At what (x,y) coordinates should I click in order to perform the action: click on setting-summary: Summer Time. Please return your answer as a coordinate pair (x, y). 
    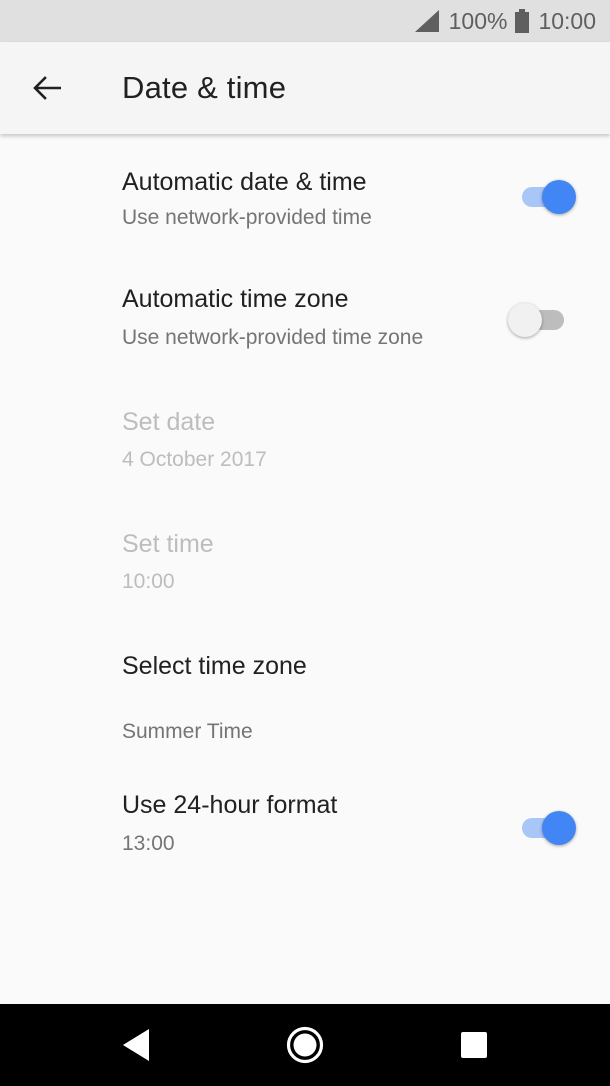
    Looking at the image, I should click on (187, 731).